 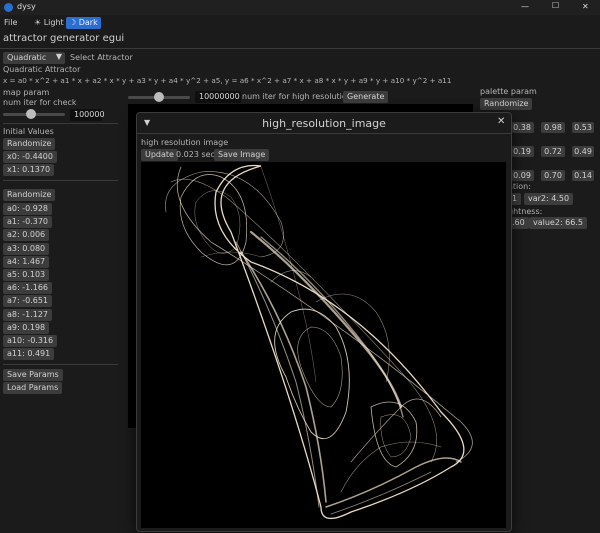 What do you see at coordinates (27, 57) in the screenshot?
I see `attractor-dropdown-value: Quadratic` at bounding box center [27, 57].